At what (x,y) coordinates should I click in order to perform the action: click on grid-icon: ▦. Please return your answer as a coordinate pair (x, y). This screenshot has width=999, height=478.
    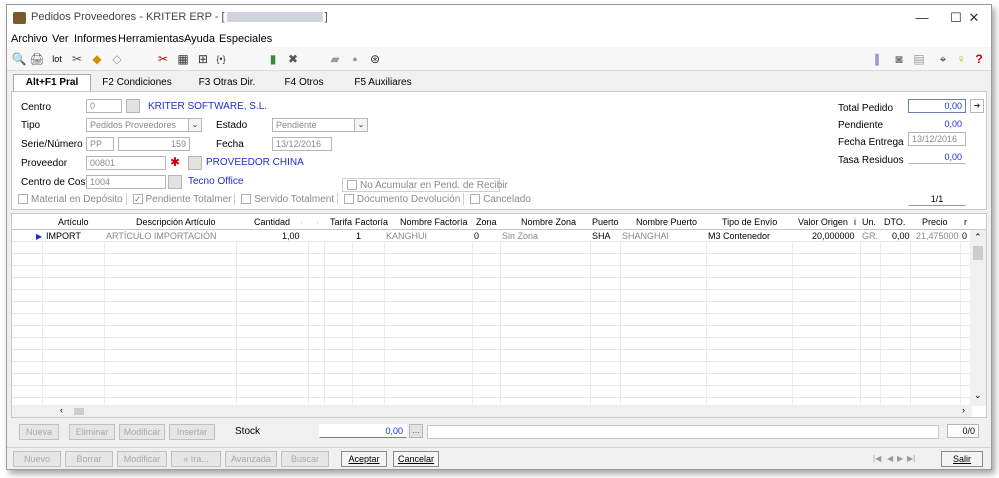
    Looking at the image, I should click on (183, 59).